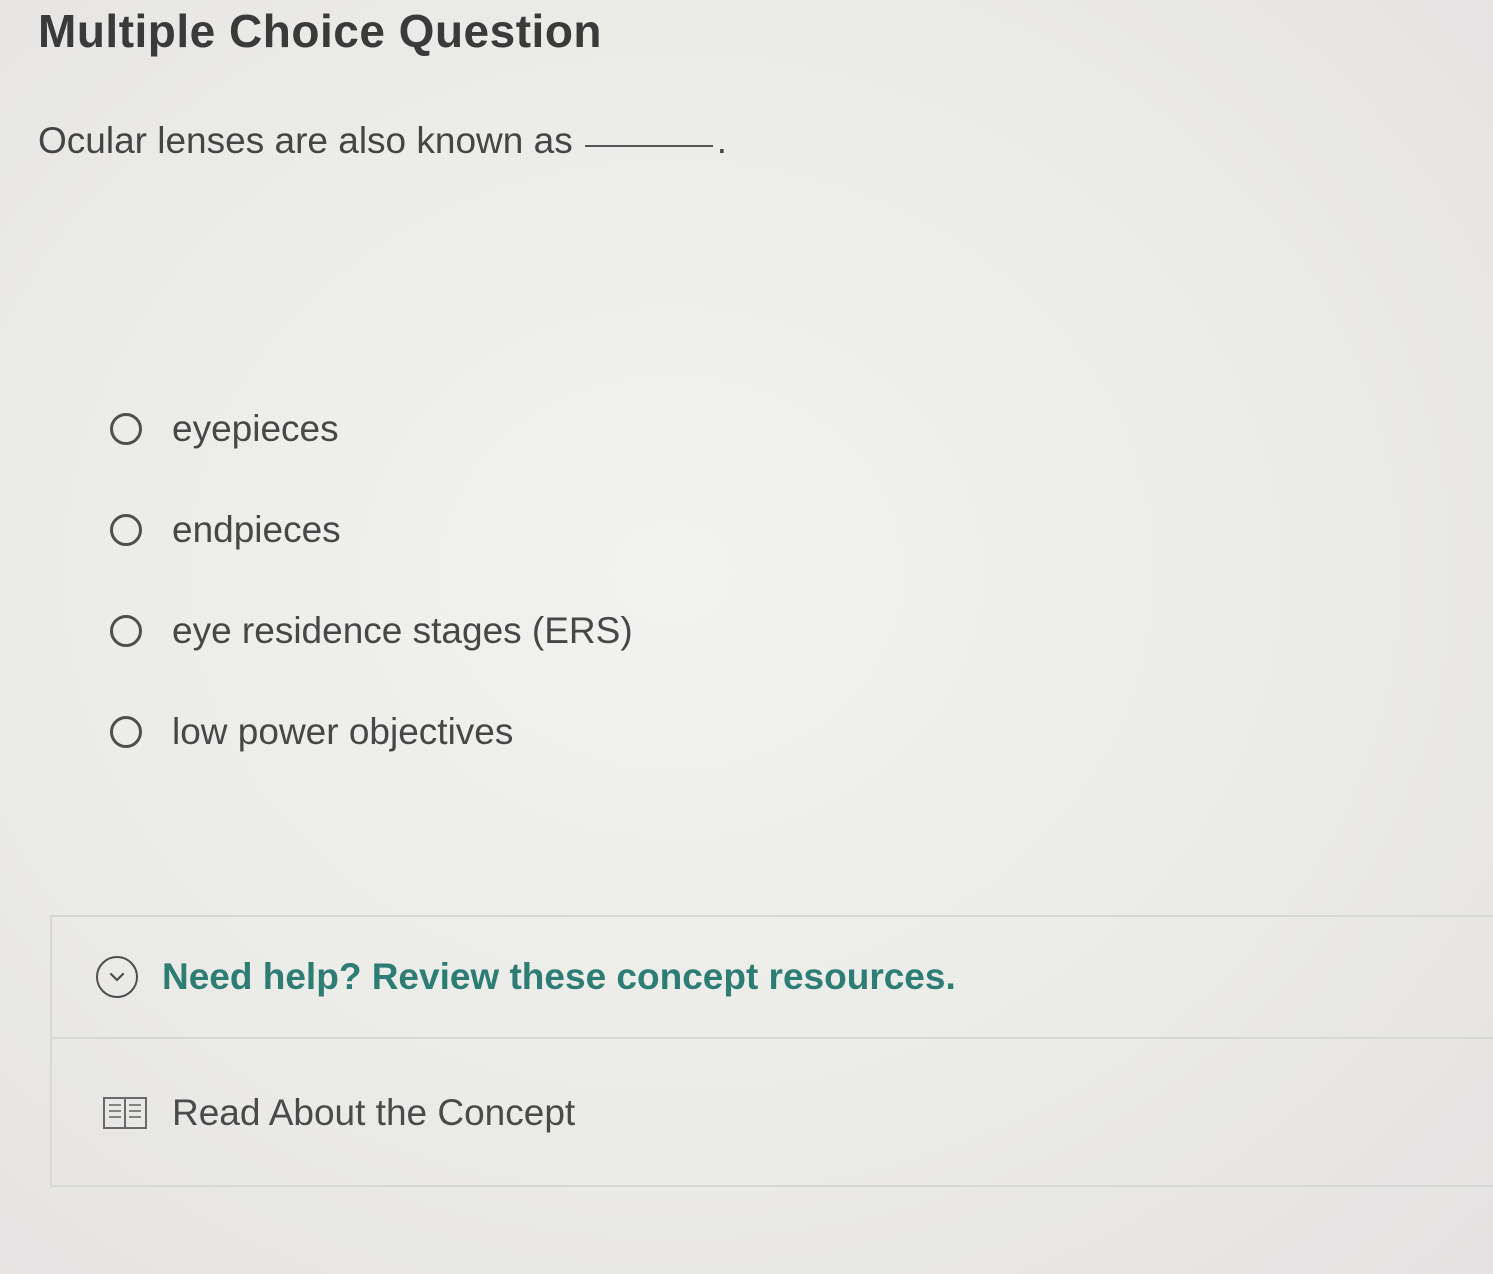 This screenshot has width=1493, height=1274. I want to click on question-text: Ocular lenses are also known as, so click(305, 140).